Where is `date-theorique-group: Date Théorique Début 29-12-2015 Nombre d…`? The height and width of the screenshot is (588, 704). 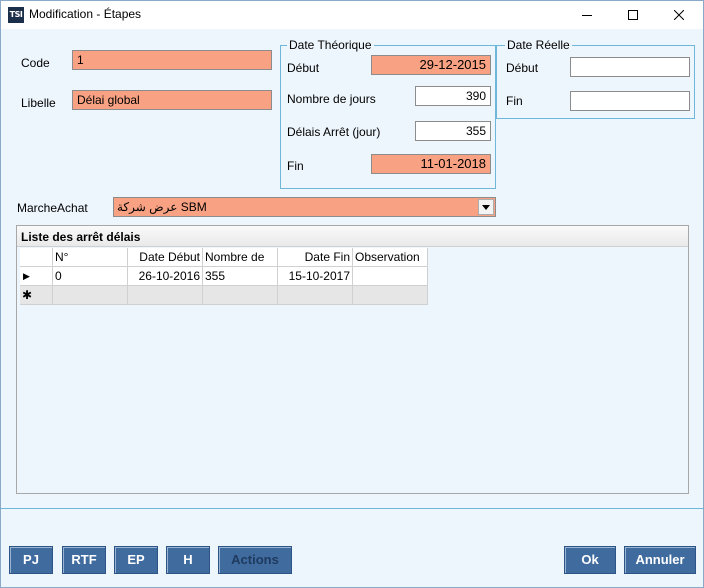 date-theorique-group: Date Théorique Début 29-12-2015 Nombre d… is located at coordinates (388, 113).